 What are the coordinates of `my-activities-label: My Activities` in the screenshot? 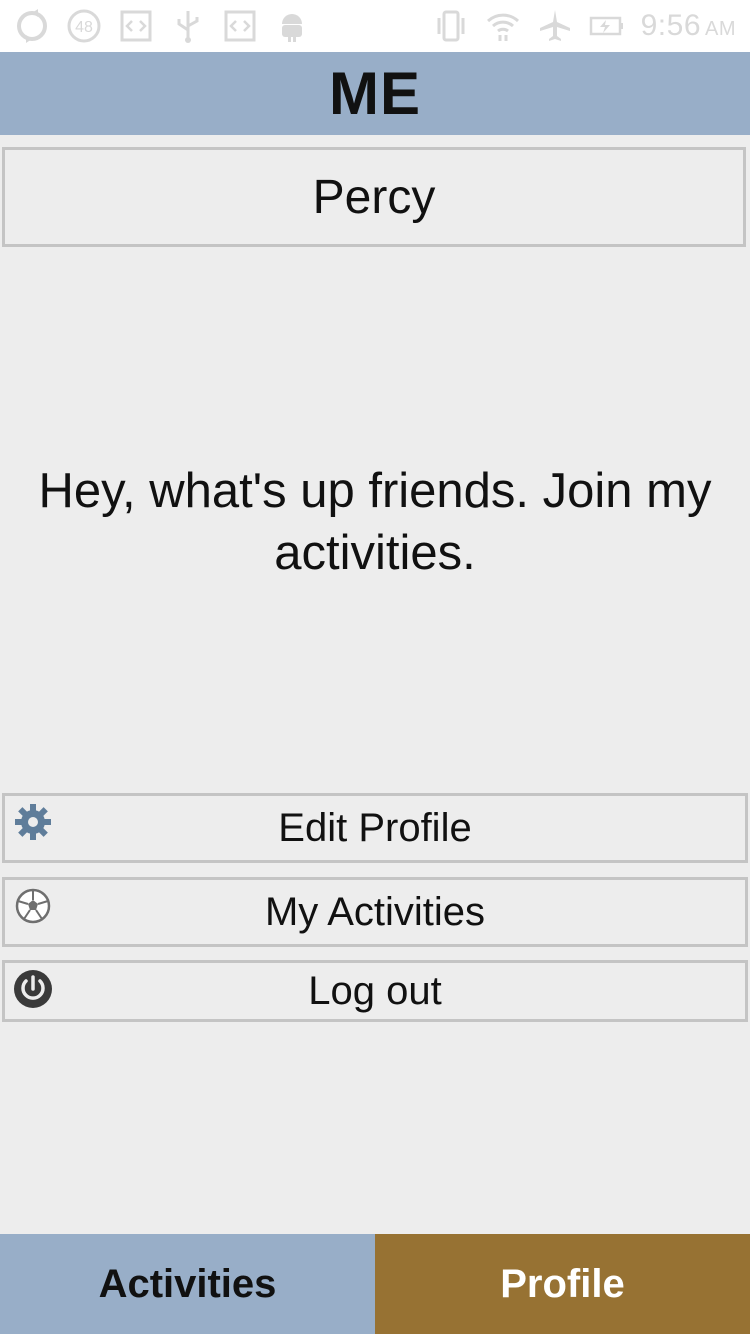 It's located at (375, 911).